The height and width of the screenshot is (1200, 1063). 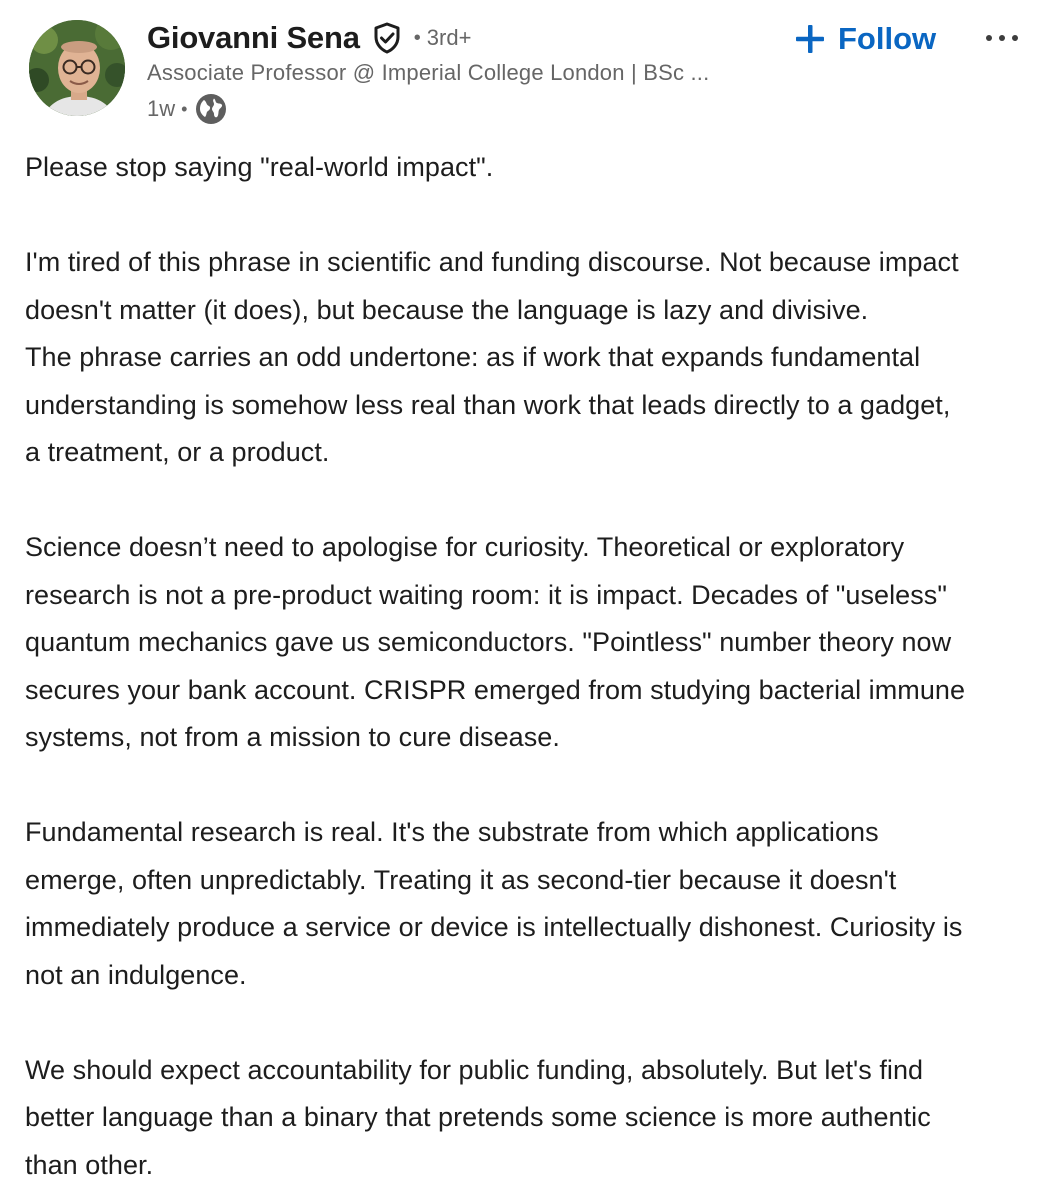 I want to click on post-line: Please stop saying "real-world impact"., so click(x=259, y=167).